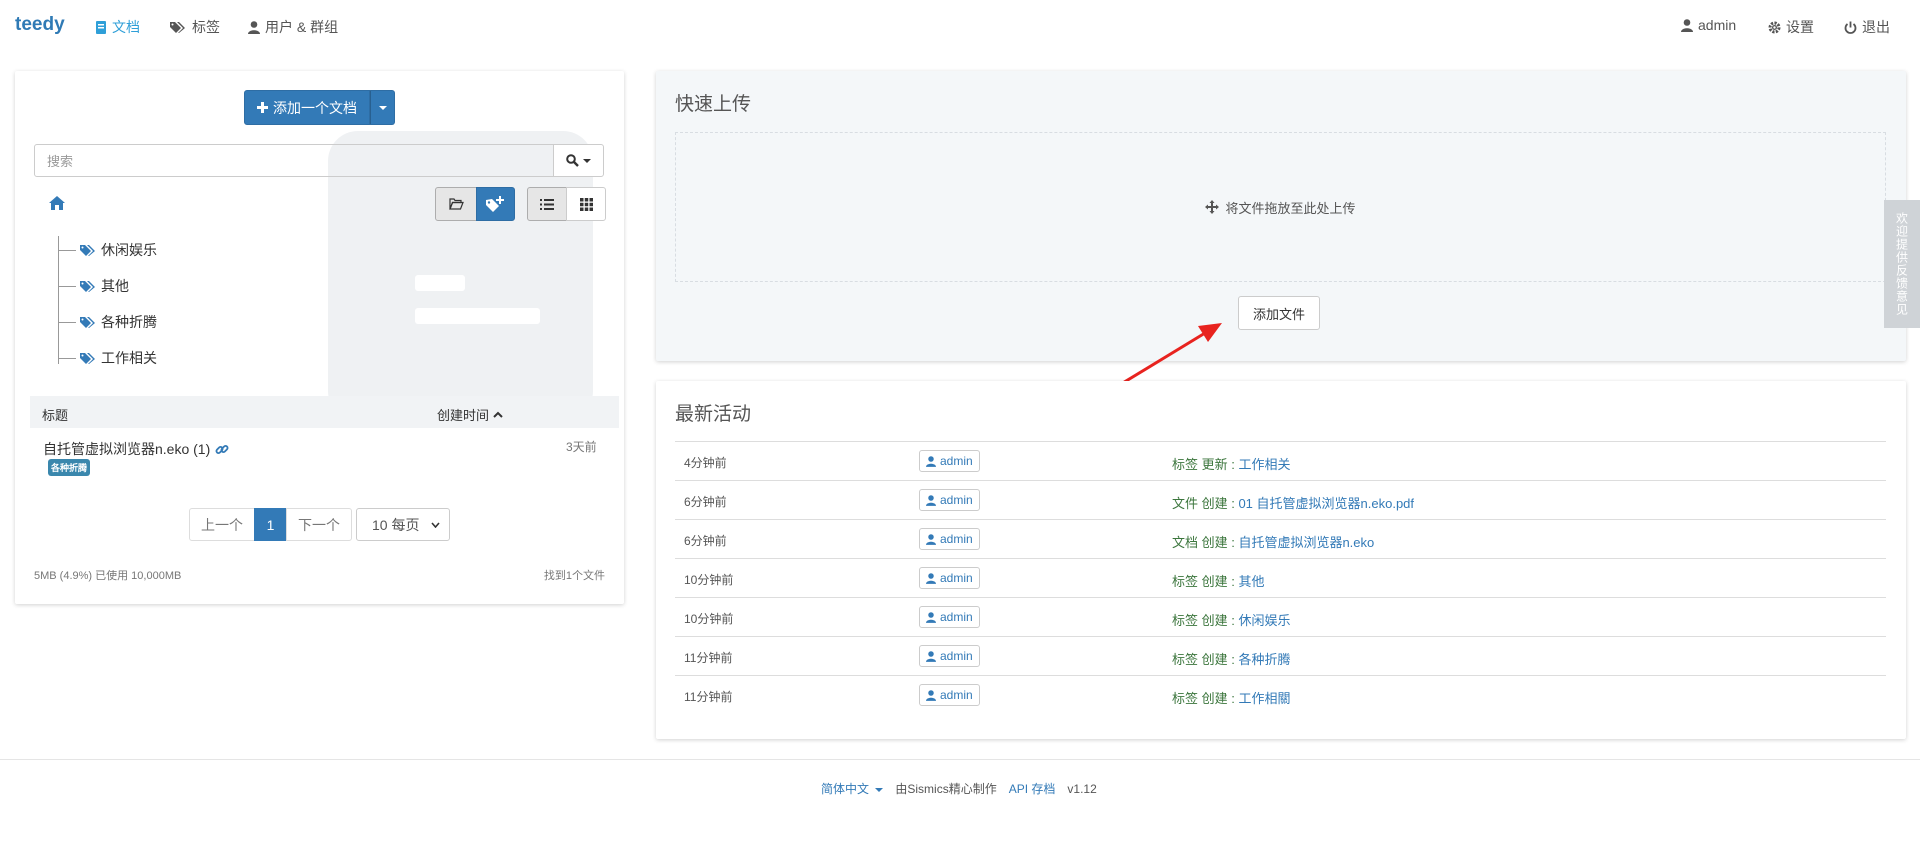  I want to click on document-date: 3天前, so click(581, 447).